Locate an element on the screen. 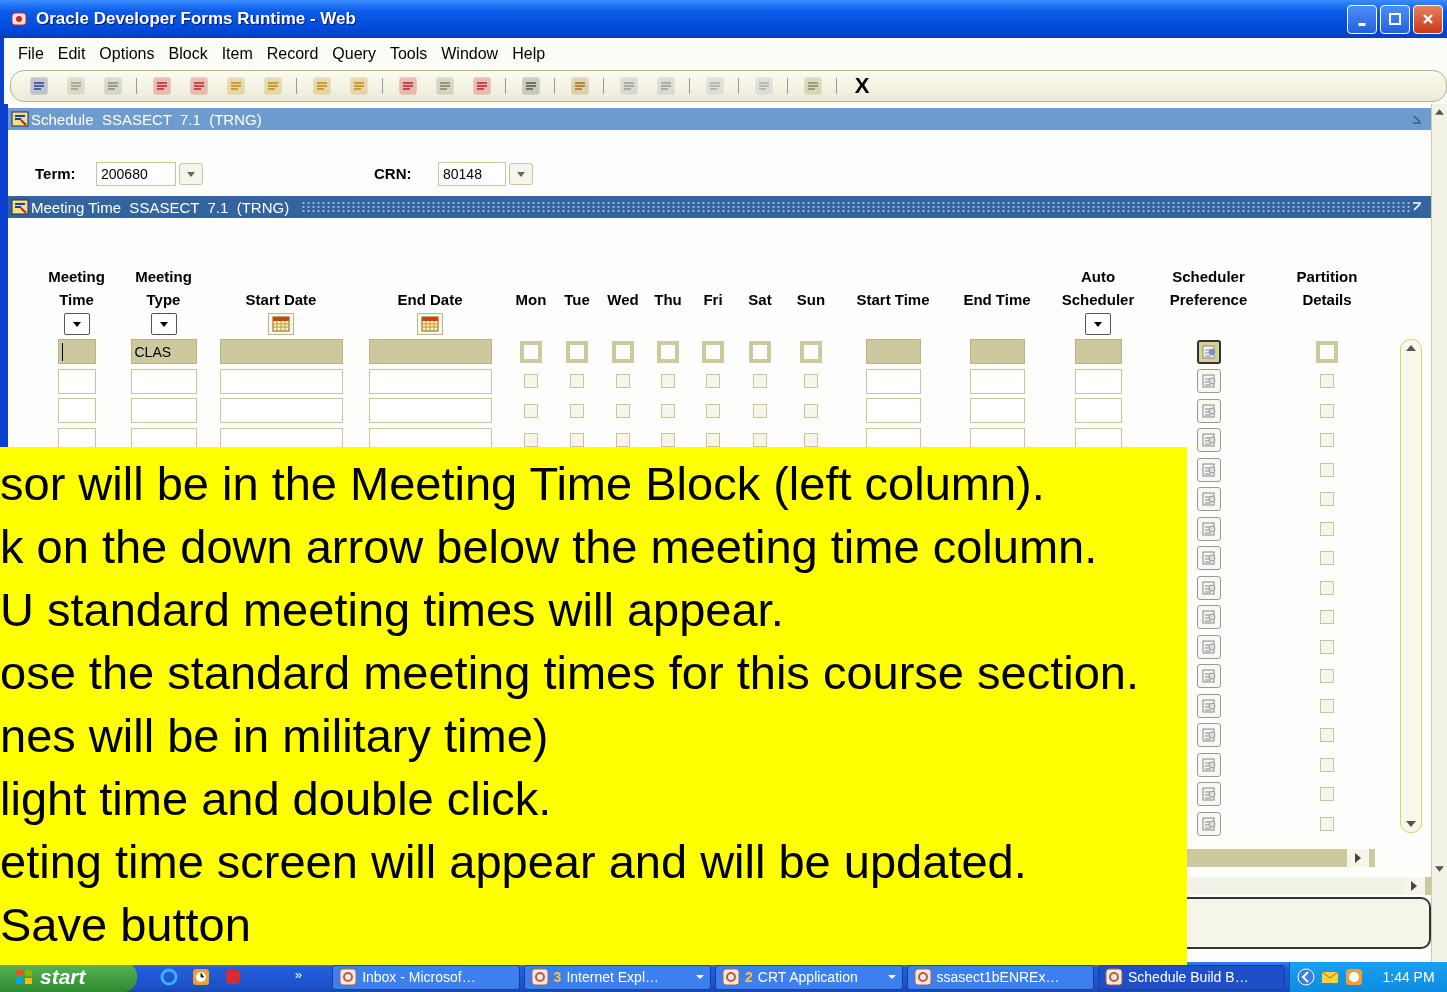  menu-item: Options is located at coordinates (127, 54).